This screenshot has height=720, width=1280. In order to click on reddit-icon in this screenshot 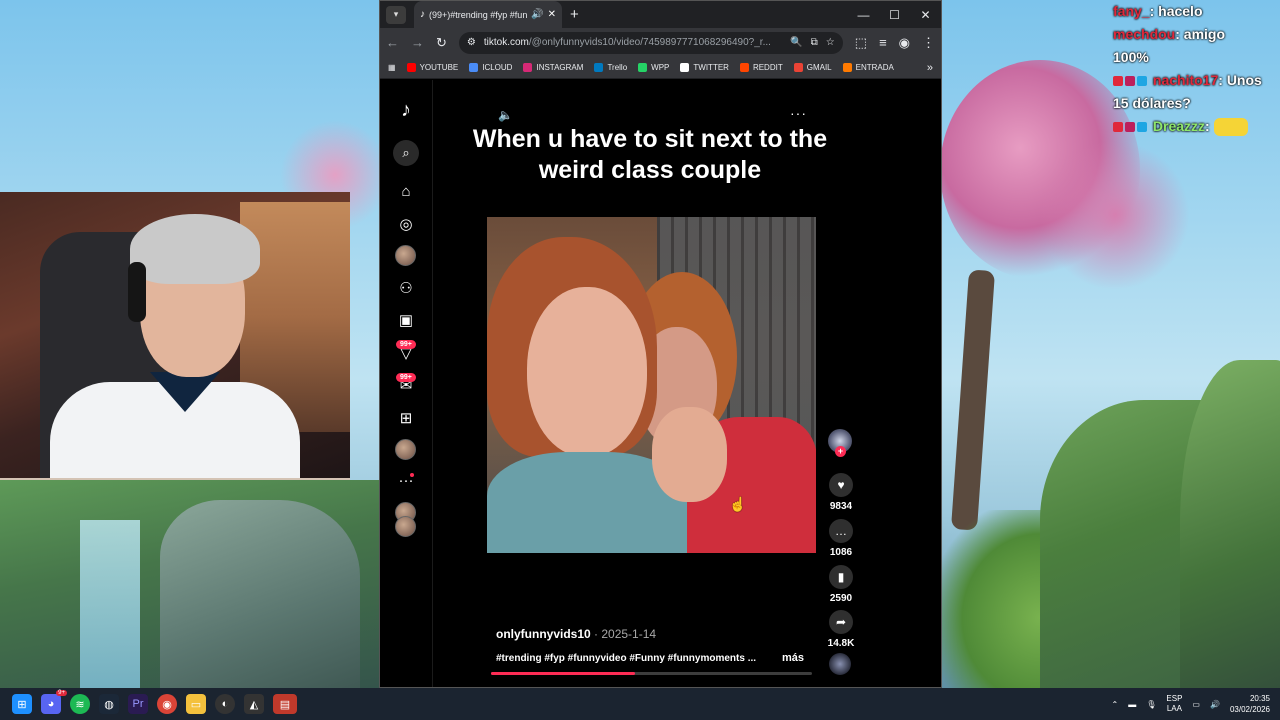, I will do `click(744, 67)`.